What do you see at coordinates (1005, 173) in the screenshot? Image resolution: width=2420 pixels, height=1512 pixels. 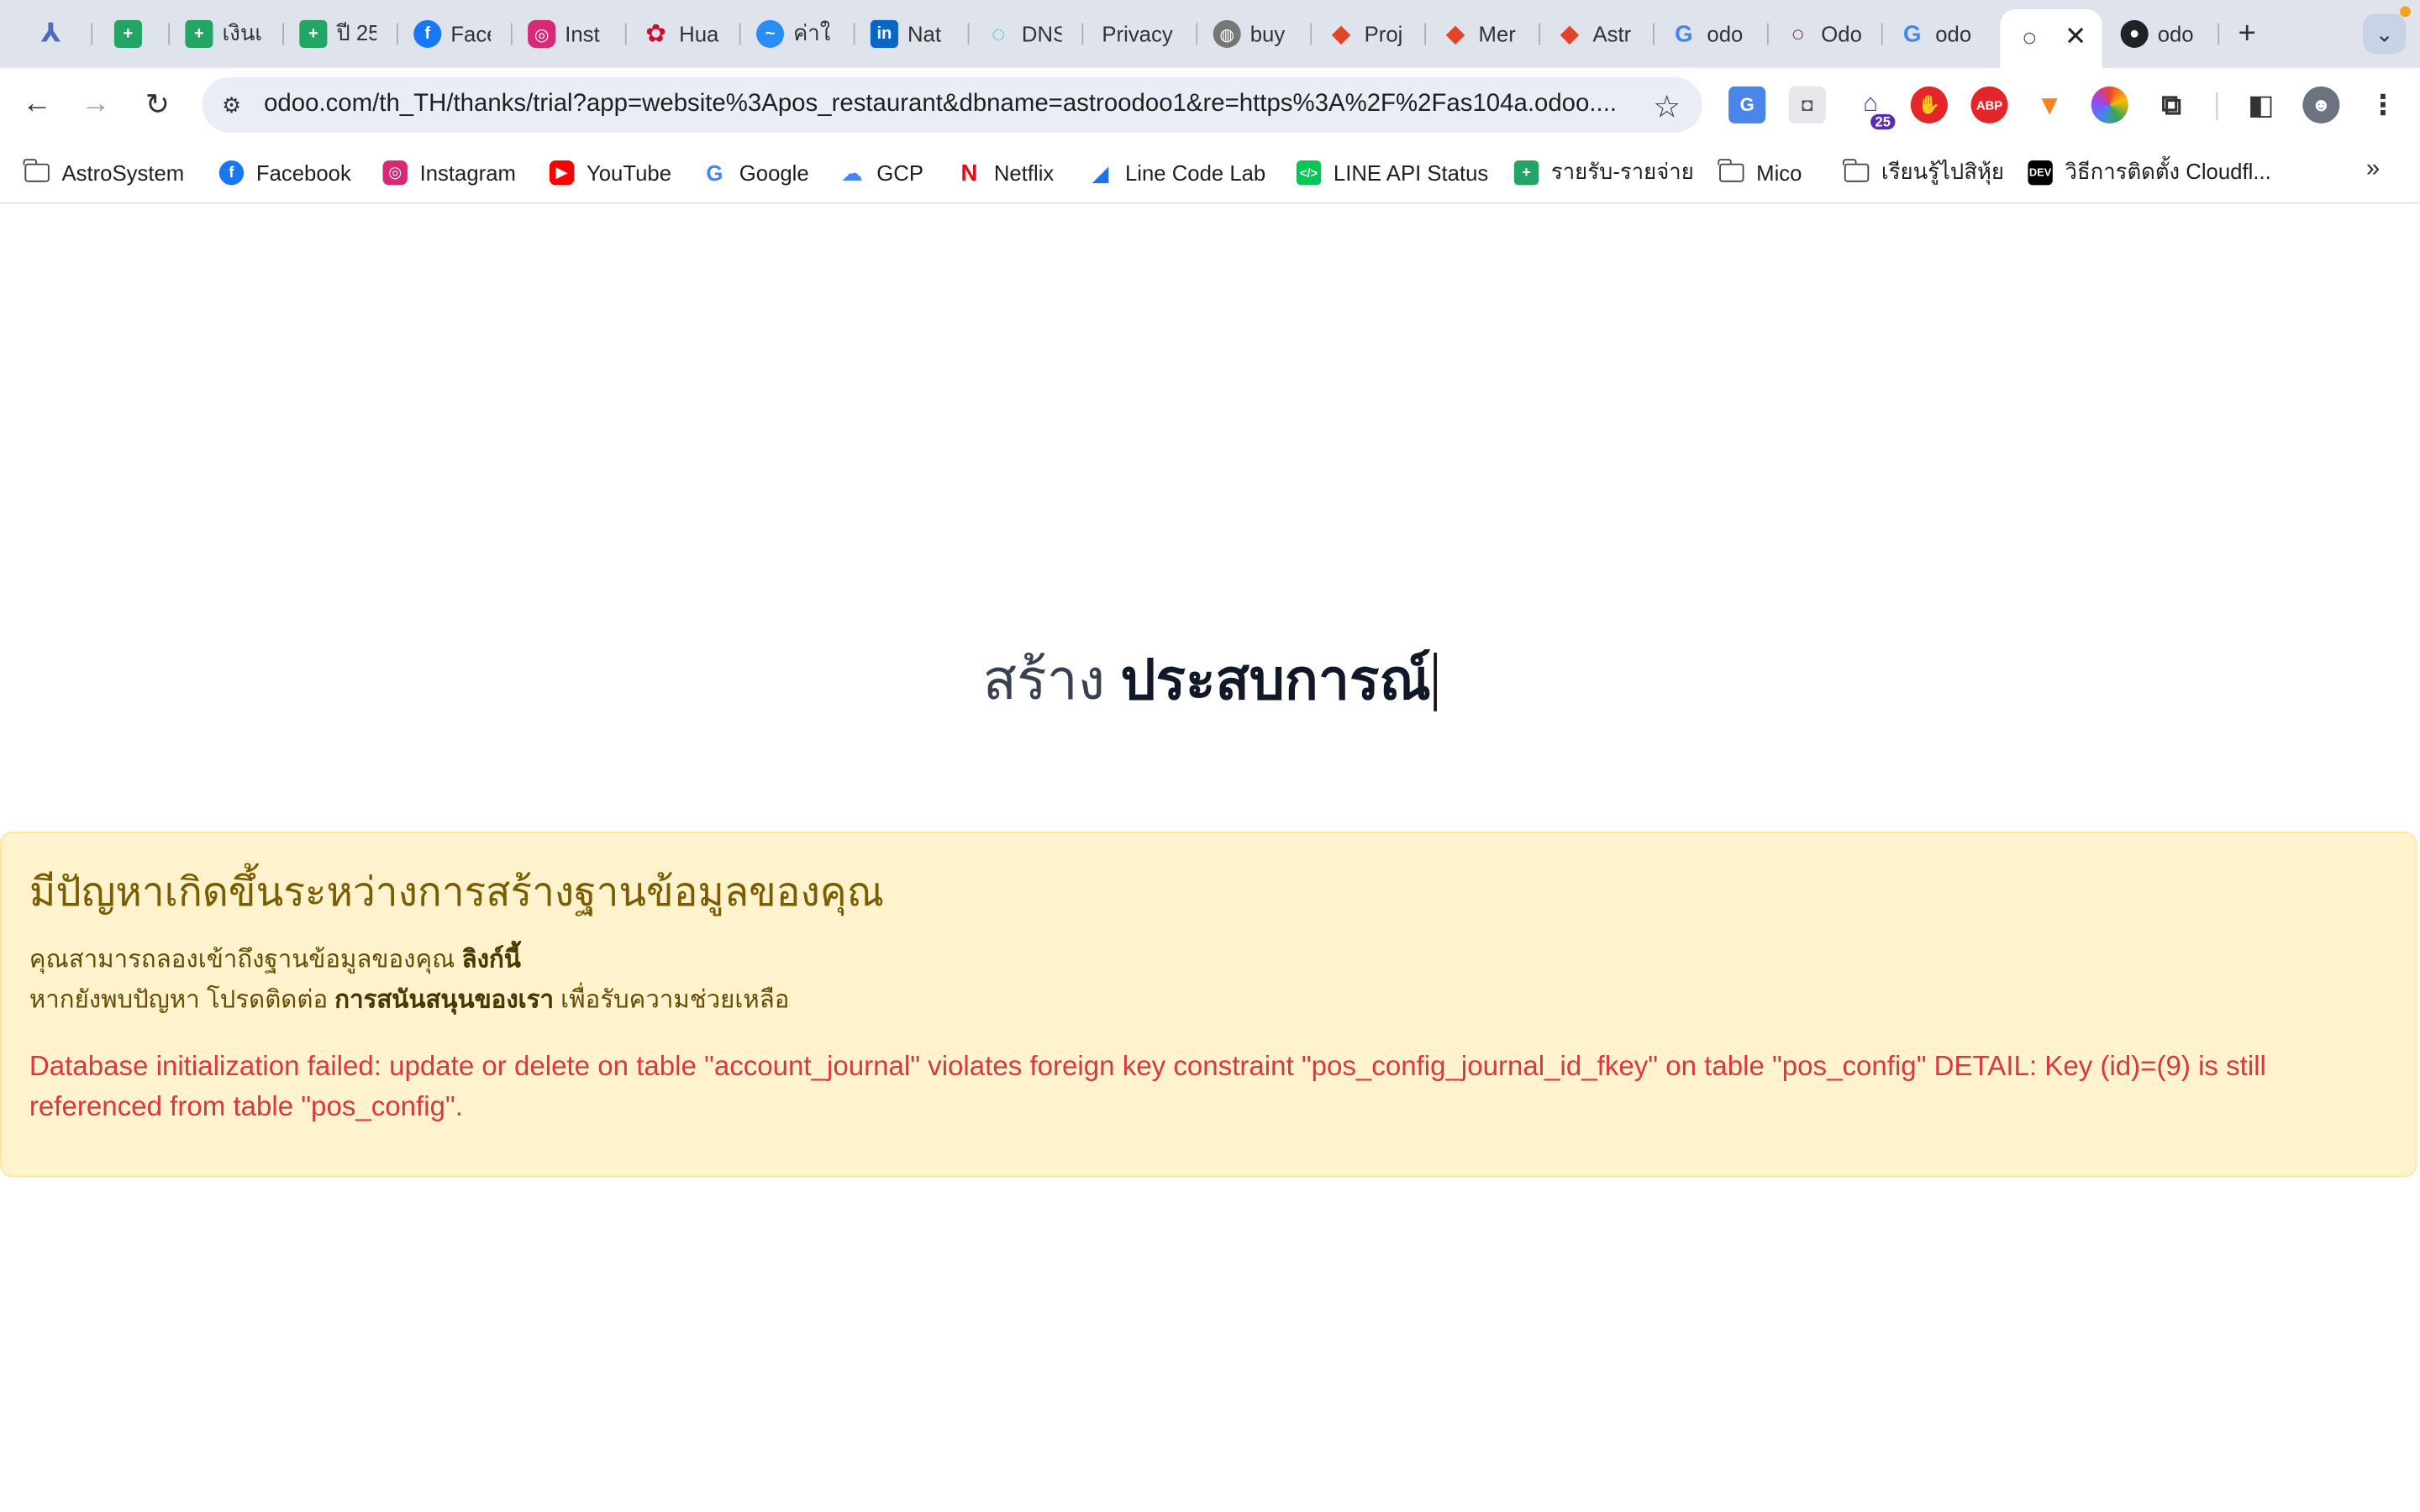 I see `bookmark: N Netflix` at bounding box center [1005, 173].